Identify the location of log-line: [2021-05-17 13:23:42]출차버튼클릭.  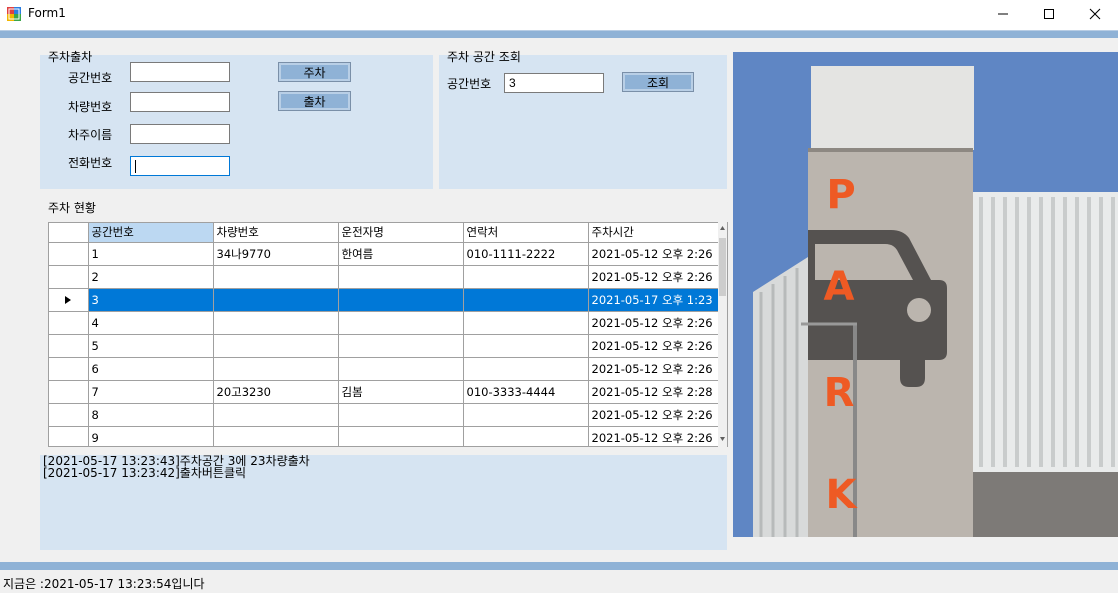
(145, 473).